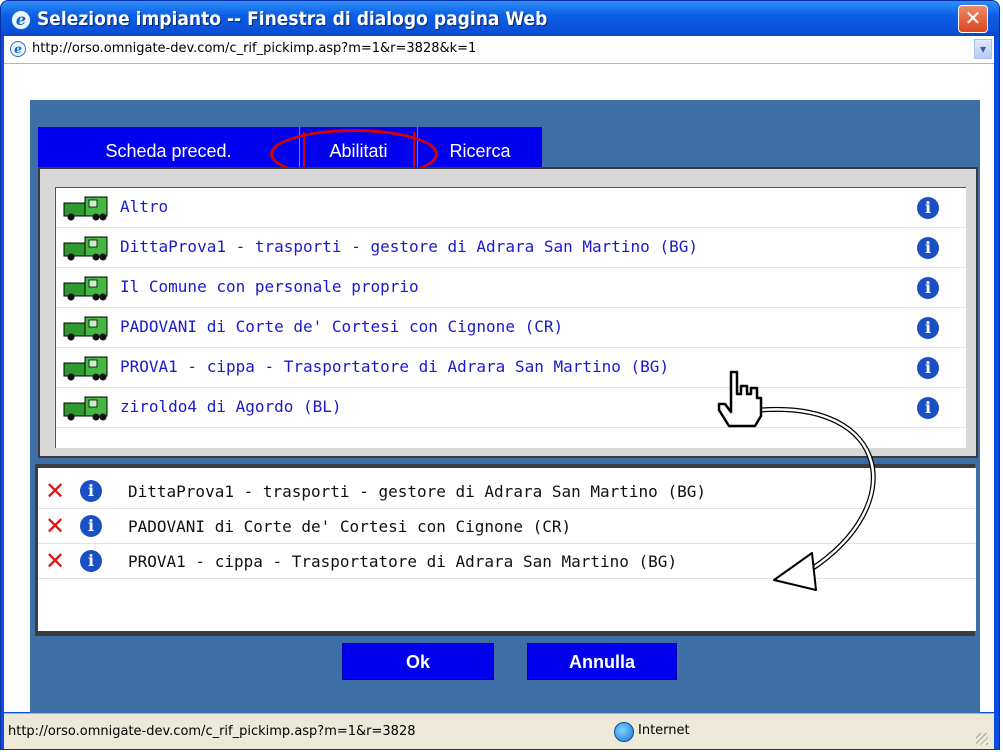 Image resolution: width=1003 pixels, height=752 pixels. Describe the element at coordinates (602, 661) in the screenshot. I see `cancel-button: Annulla` at that location.